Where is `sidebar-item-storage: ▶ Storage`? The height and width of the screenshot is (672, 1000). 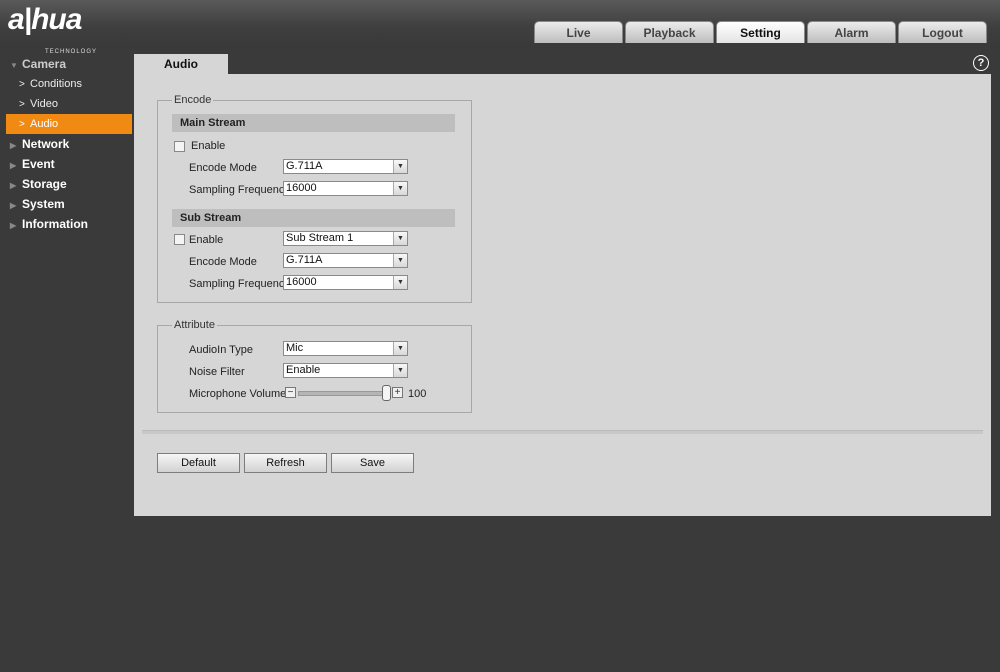
sidebar-item-storage: ▶ Storage is located at coordinates (66, 184).